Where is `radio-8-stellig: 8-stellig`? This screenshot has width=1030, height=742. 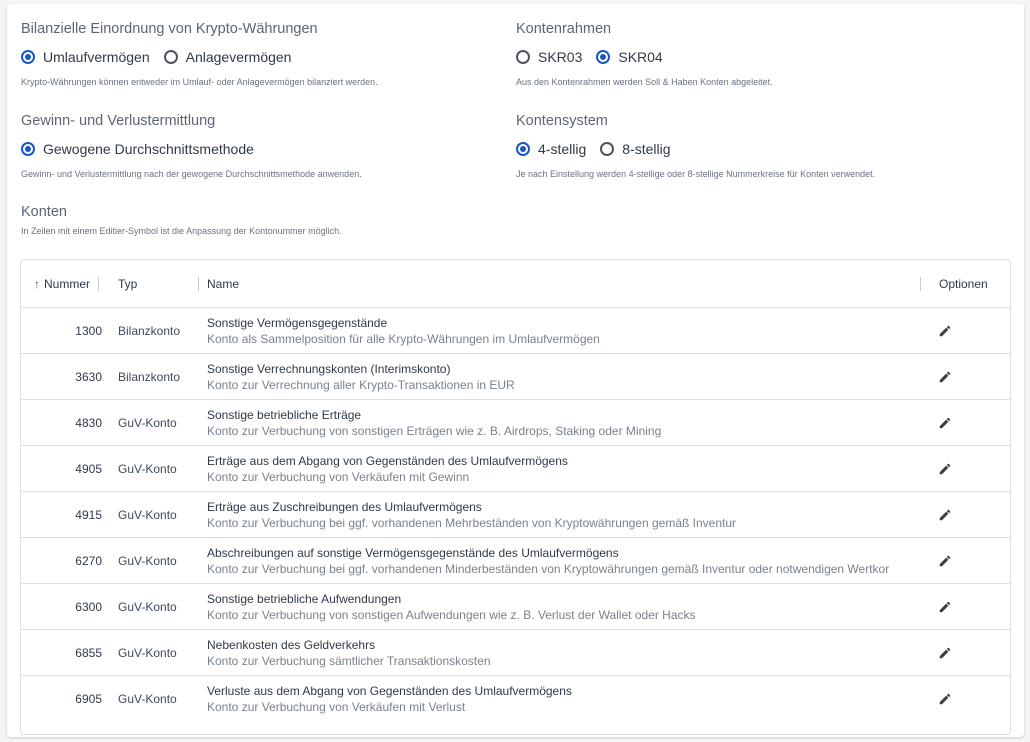
radio-8-stellig: 8-stellig is located at coordinates (635, 149).